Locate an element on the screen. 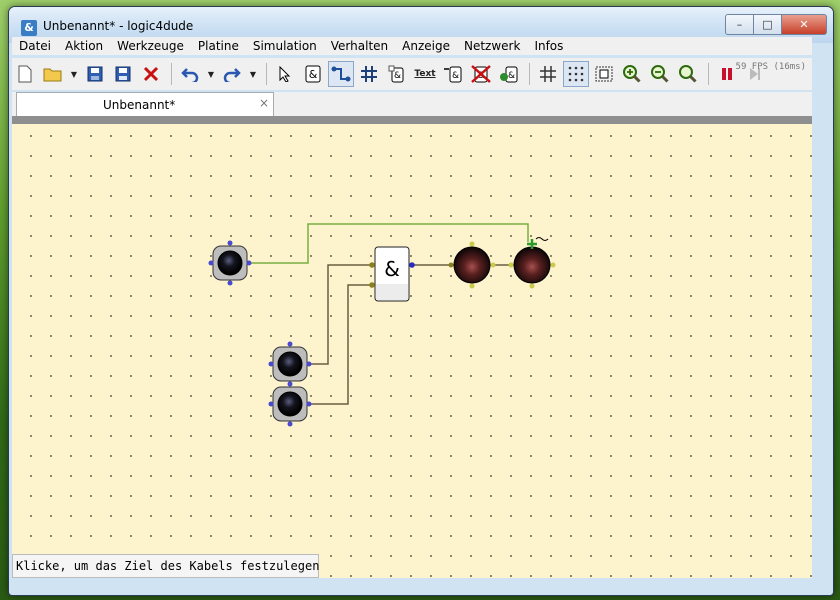  document-tabs: Unbenannt* × is located at coordinates (412, 104).